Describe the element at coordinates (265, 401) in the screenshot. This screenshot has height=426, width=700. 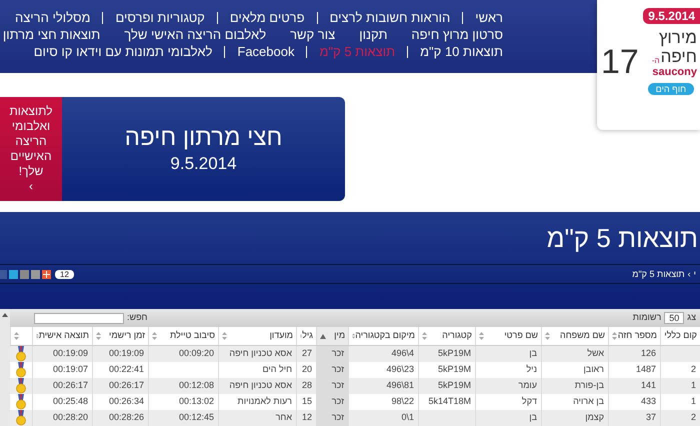
I see `table-cell-text: רעות לאמנויות` at that location.